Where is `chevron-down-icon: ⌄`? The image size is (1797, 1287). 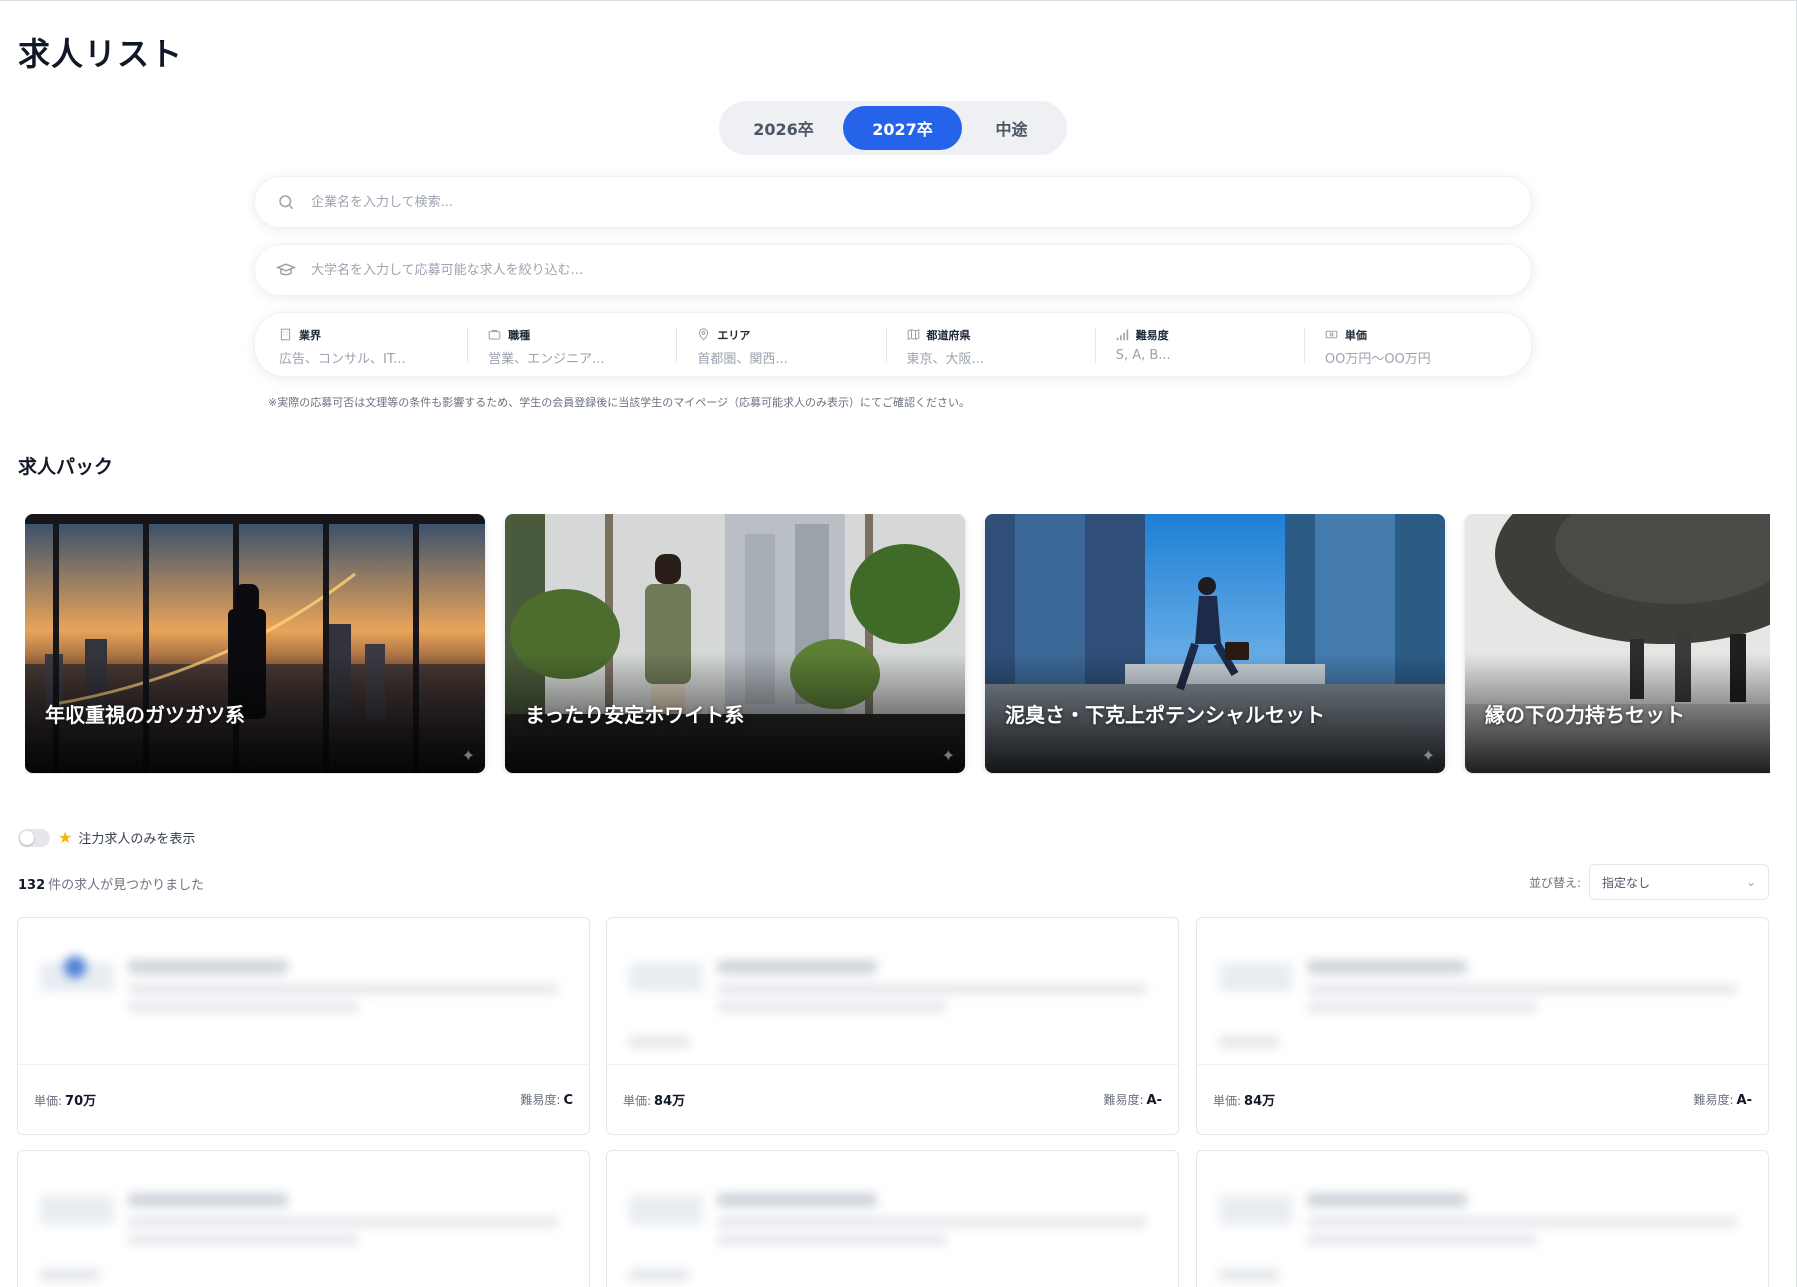
chevron-down-icon: ⌄ is located at coordinates (1750, 882).